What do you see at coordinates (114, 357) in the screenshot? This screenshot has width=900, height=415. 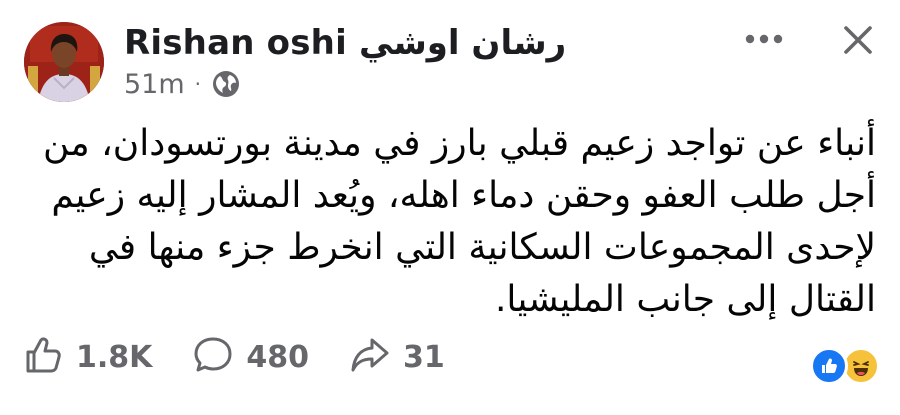 I see `like-count: 1.8K` at bounding box center [114, 357].